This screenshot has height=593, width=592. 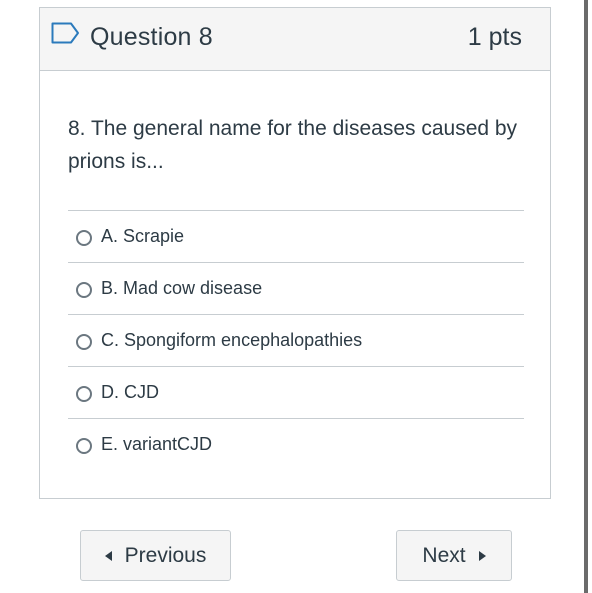 What do you see at coordinates (232, 340) in the screenshot?
I see `answer-label: C. Spongiform encephalopathies` at bounding box center [232, 340].